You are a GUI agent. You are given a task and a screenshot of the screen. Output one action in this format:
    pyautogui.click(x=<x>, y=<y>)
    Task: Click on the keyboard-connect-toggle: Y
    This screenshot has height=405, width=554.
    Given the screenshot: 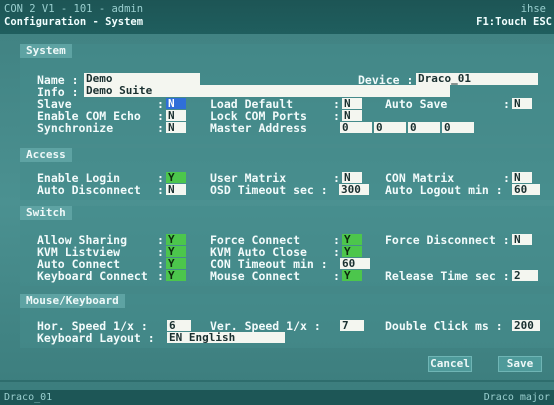 What is the action you would take?
    pyautogui.click(x=176, y=275)
    